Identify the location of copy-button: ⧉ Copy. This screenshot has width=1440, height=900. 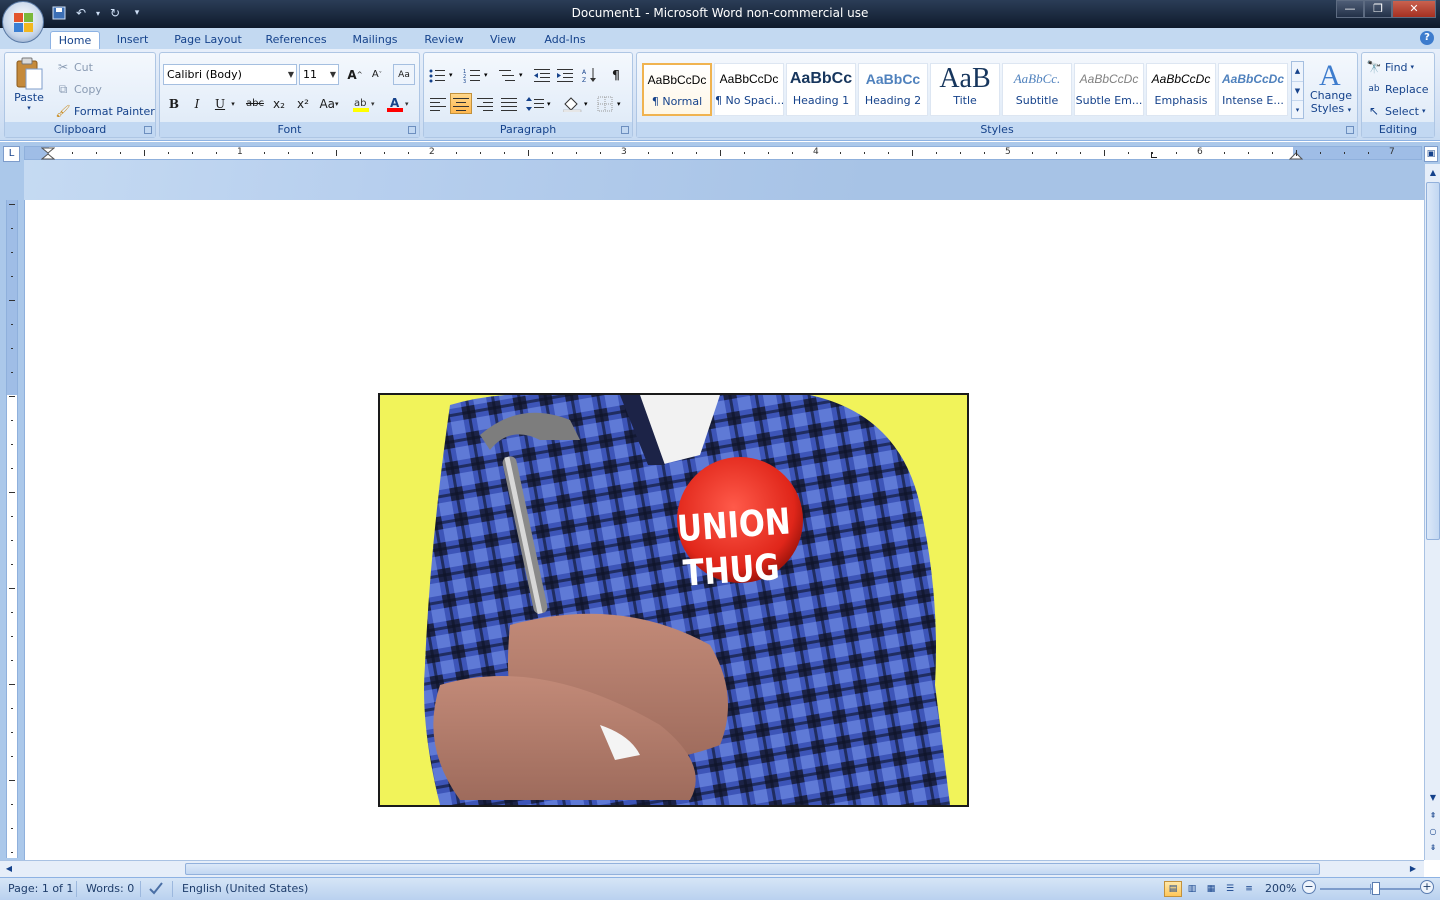
(78, 89).